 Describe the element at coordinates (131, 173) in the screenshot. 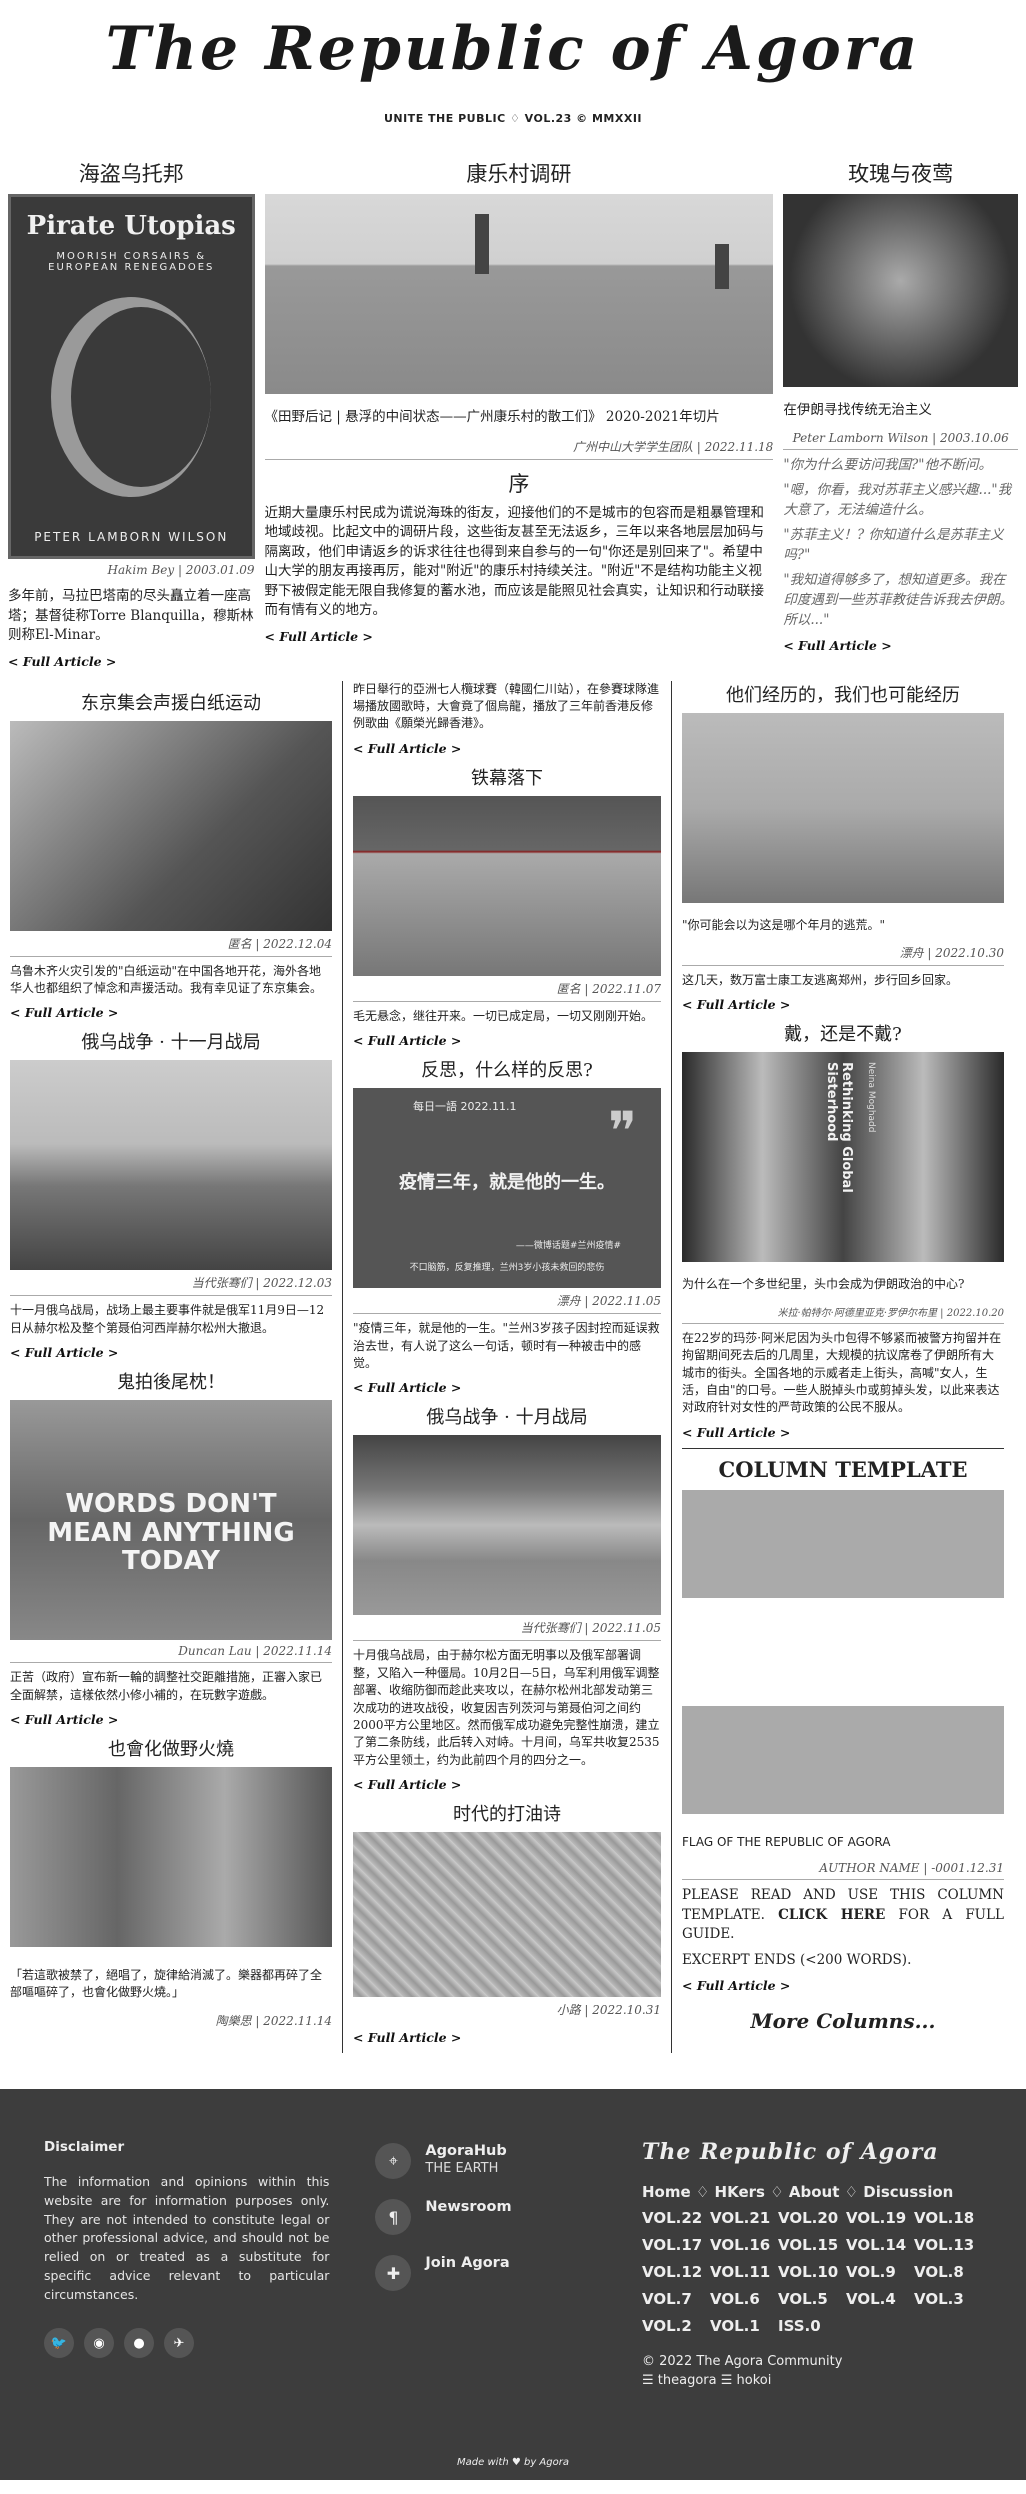

I see `article-title: 海盗乌托邦` at that location.